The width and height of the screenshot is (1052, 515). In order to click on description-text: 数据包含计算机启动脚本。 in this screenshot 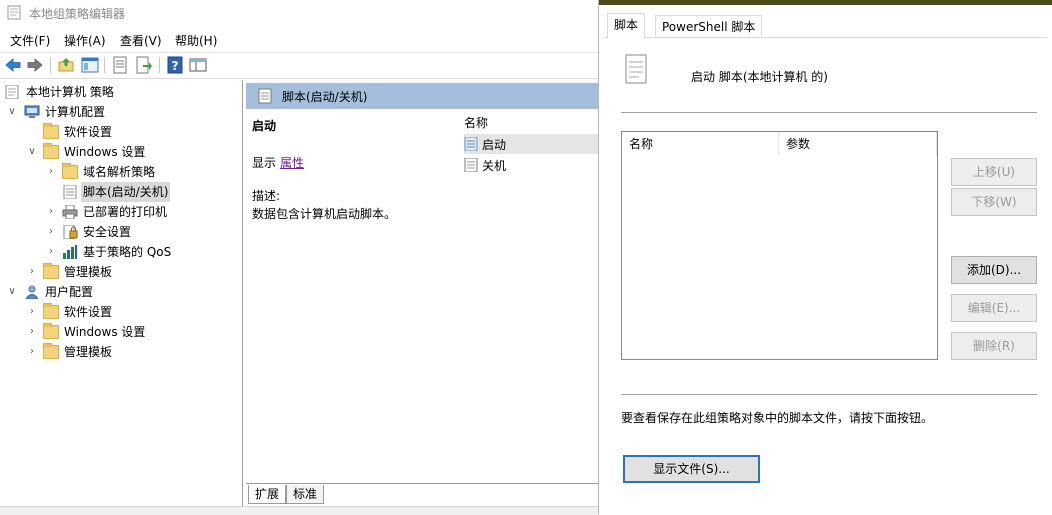, I will do `click(324, 214)`.